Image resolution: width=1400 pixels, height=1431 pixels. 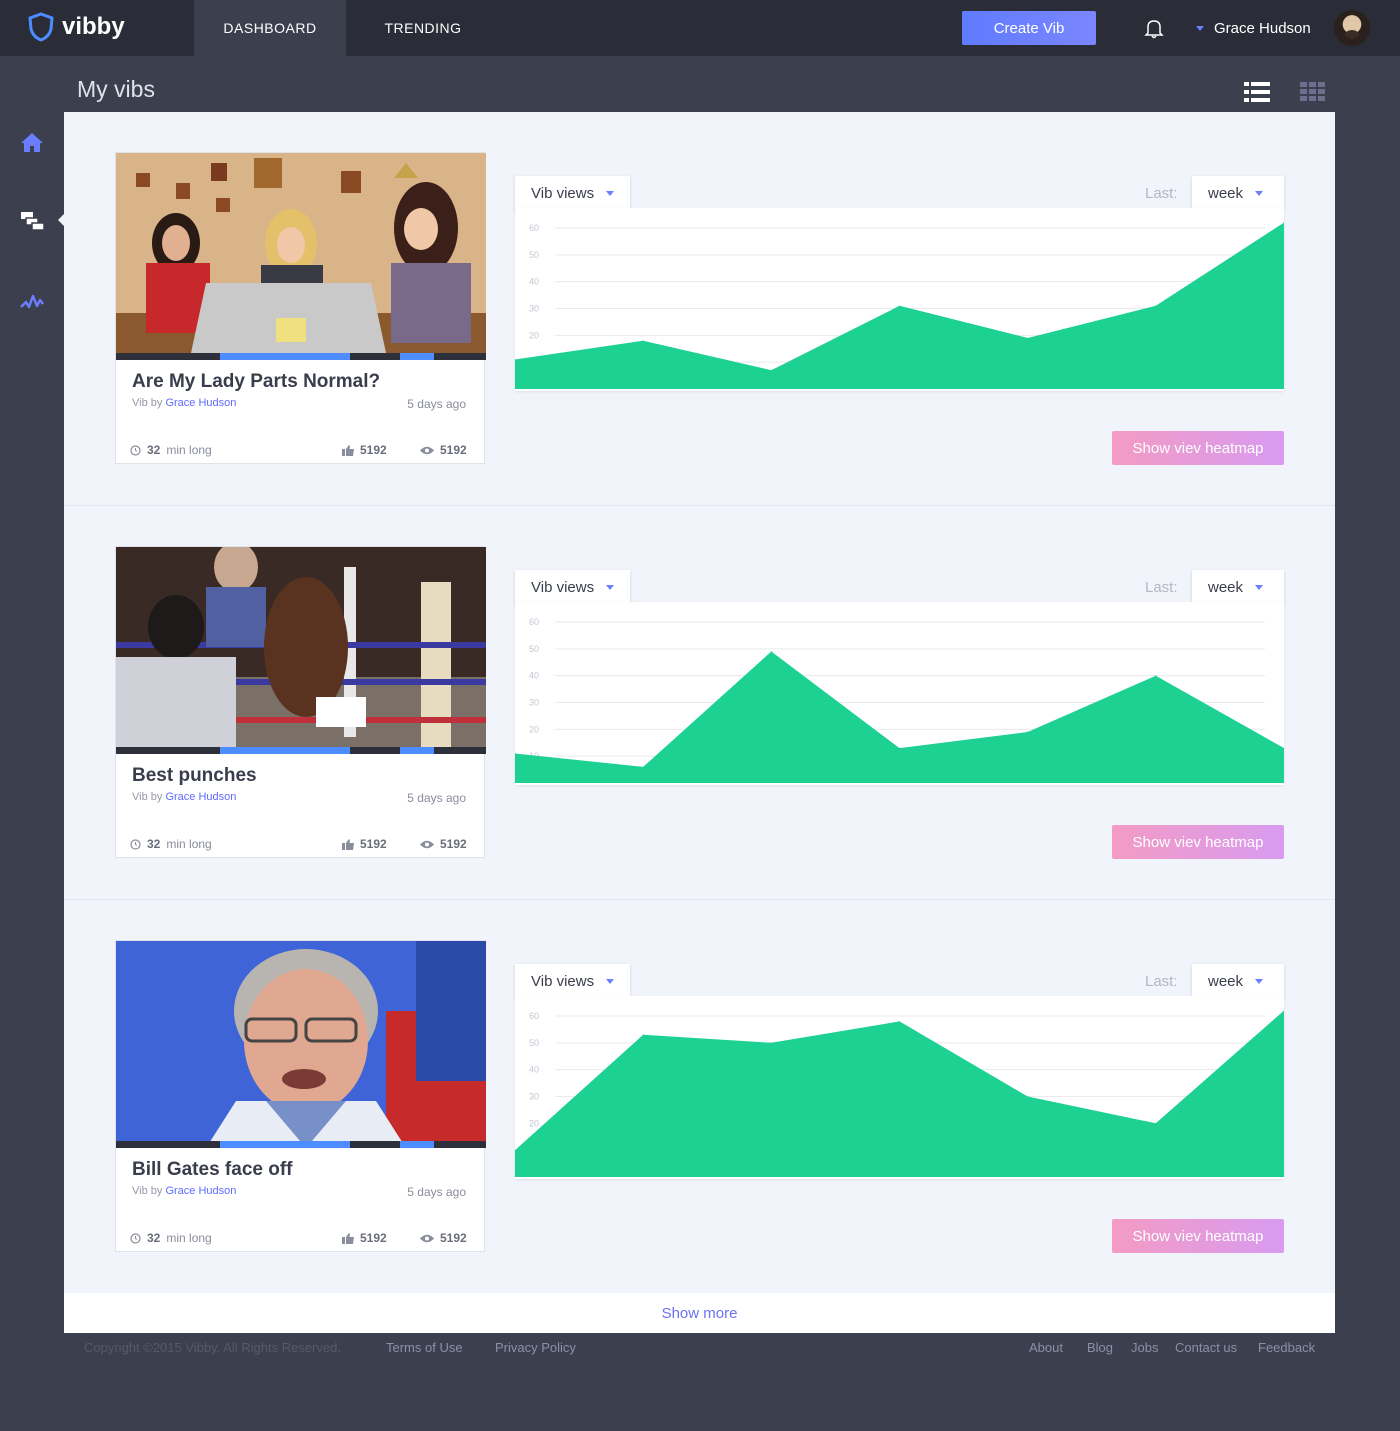 What do you see at coordinates (32, 145) in the screenshot?
I see `home-icon` at bounding box center [32, 145].